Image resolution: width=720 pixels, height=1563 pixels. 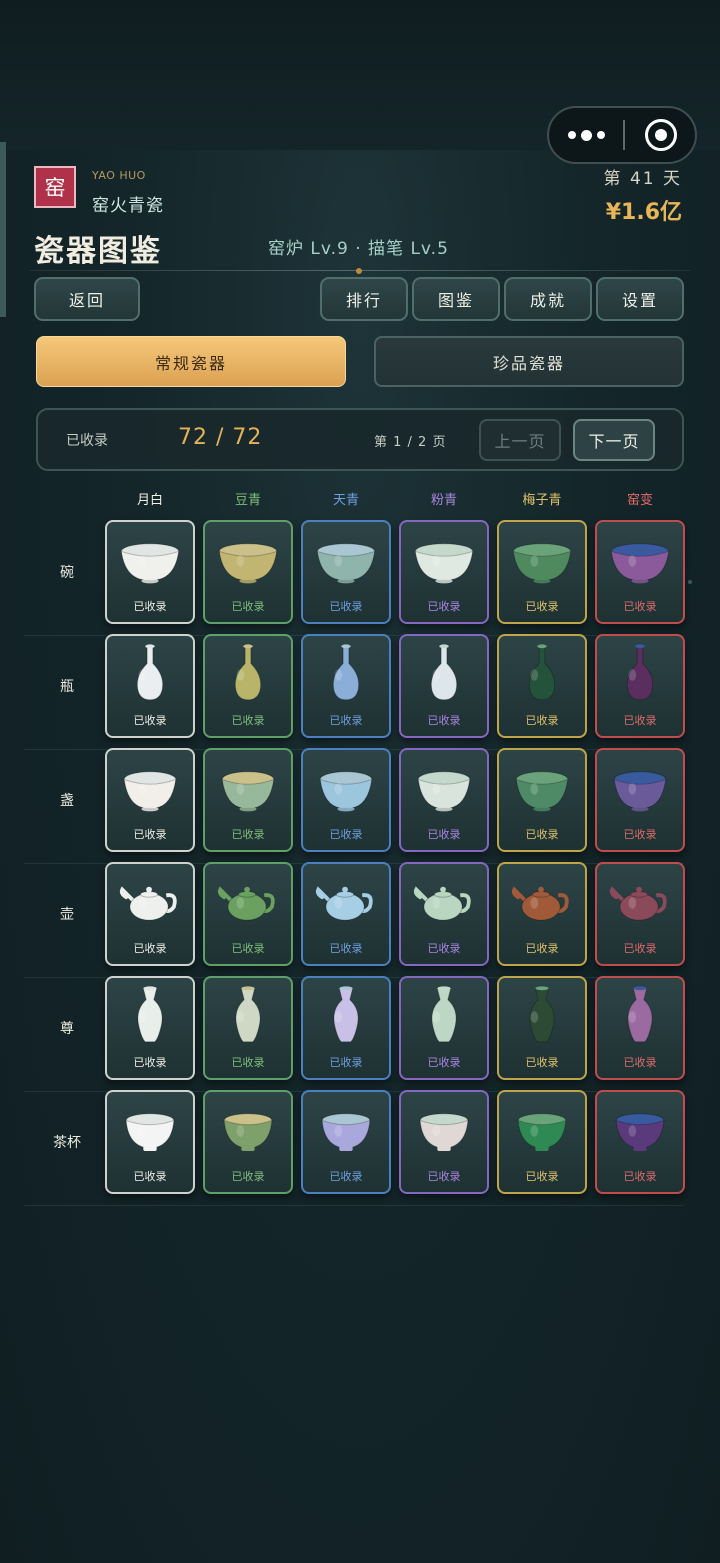 I want to click on more-icon, so click(x=586, y=135).